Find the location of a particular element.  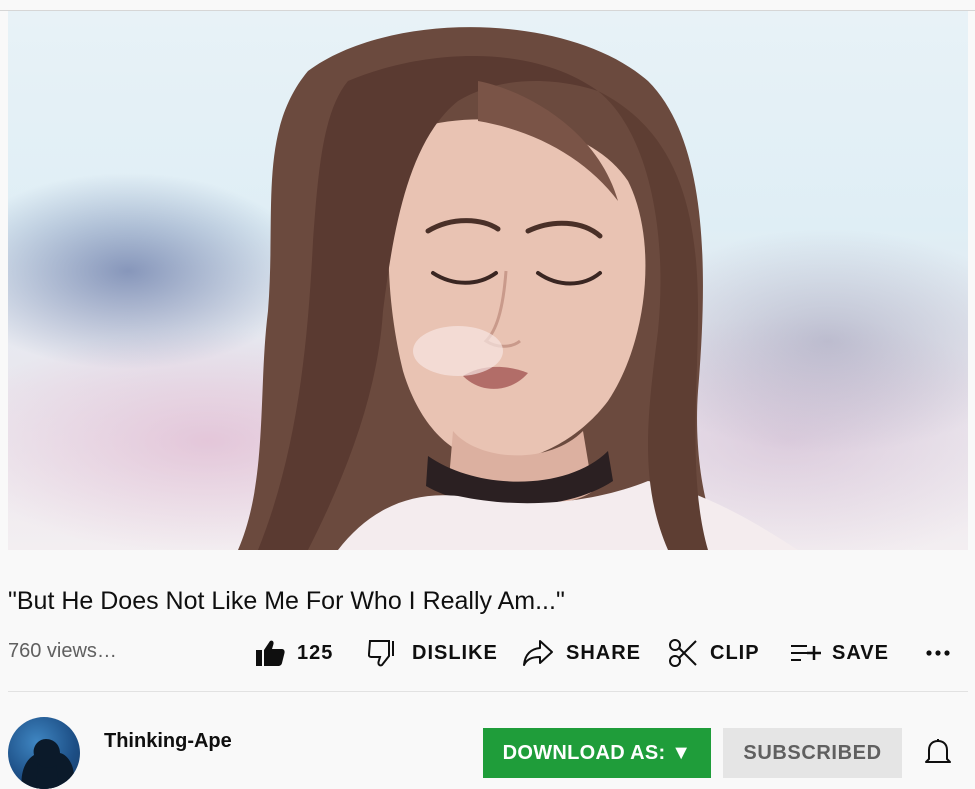

subscribed-button: SUBSCRIBED is located at coordinates (812, 753).